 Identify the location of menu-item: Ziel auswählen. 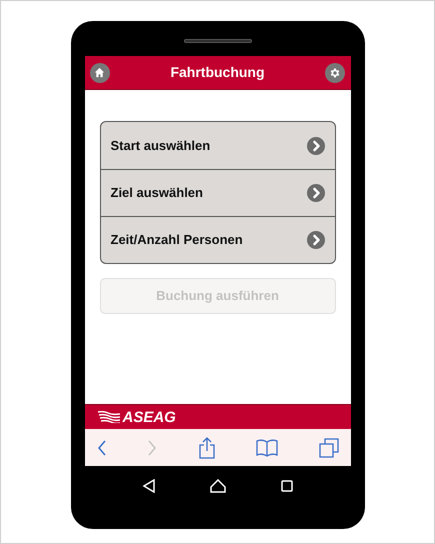
(217, 192).